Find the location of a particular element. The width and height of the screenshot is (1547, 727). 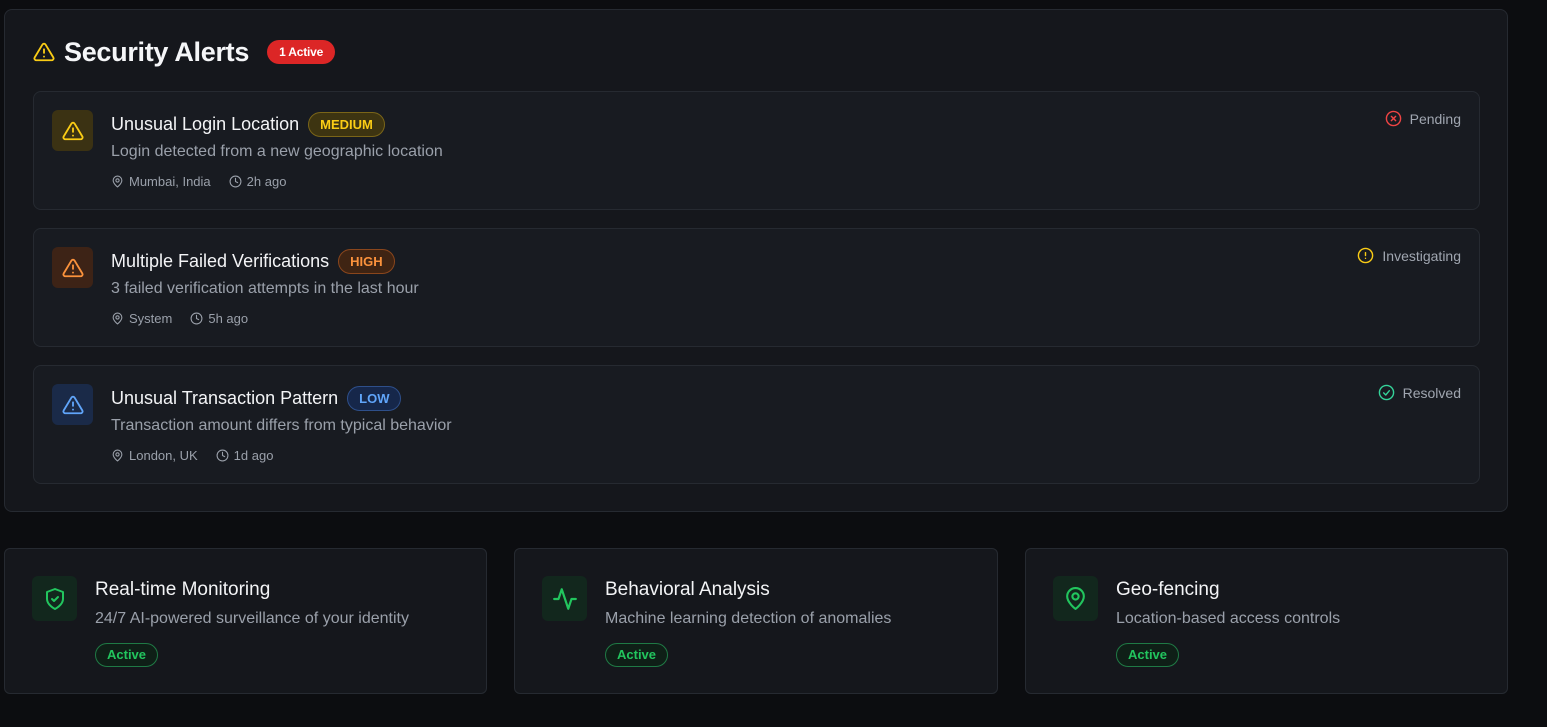

alert-meta: London, UK 1d ago is located at coordinates (201, 455).